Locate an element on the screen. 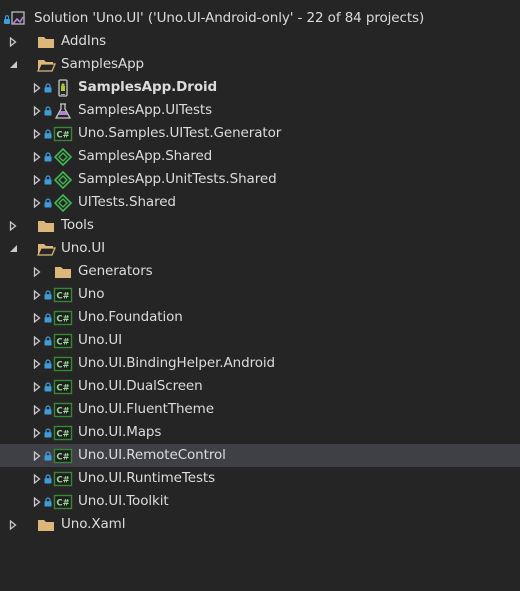 The width and height of the screenshot is (520, 591). tree-item: Tools is located at coordinates (260, 225).